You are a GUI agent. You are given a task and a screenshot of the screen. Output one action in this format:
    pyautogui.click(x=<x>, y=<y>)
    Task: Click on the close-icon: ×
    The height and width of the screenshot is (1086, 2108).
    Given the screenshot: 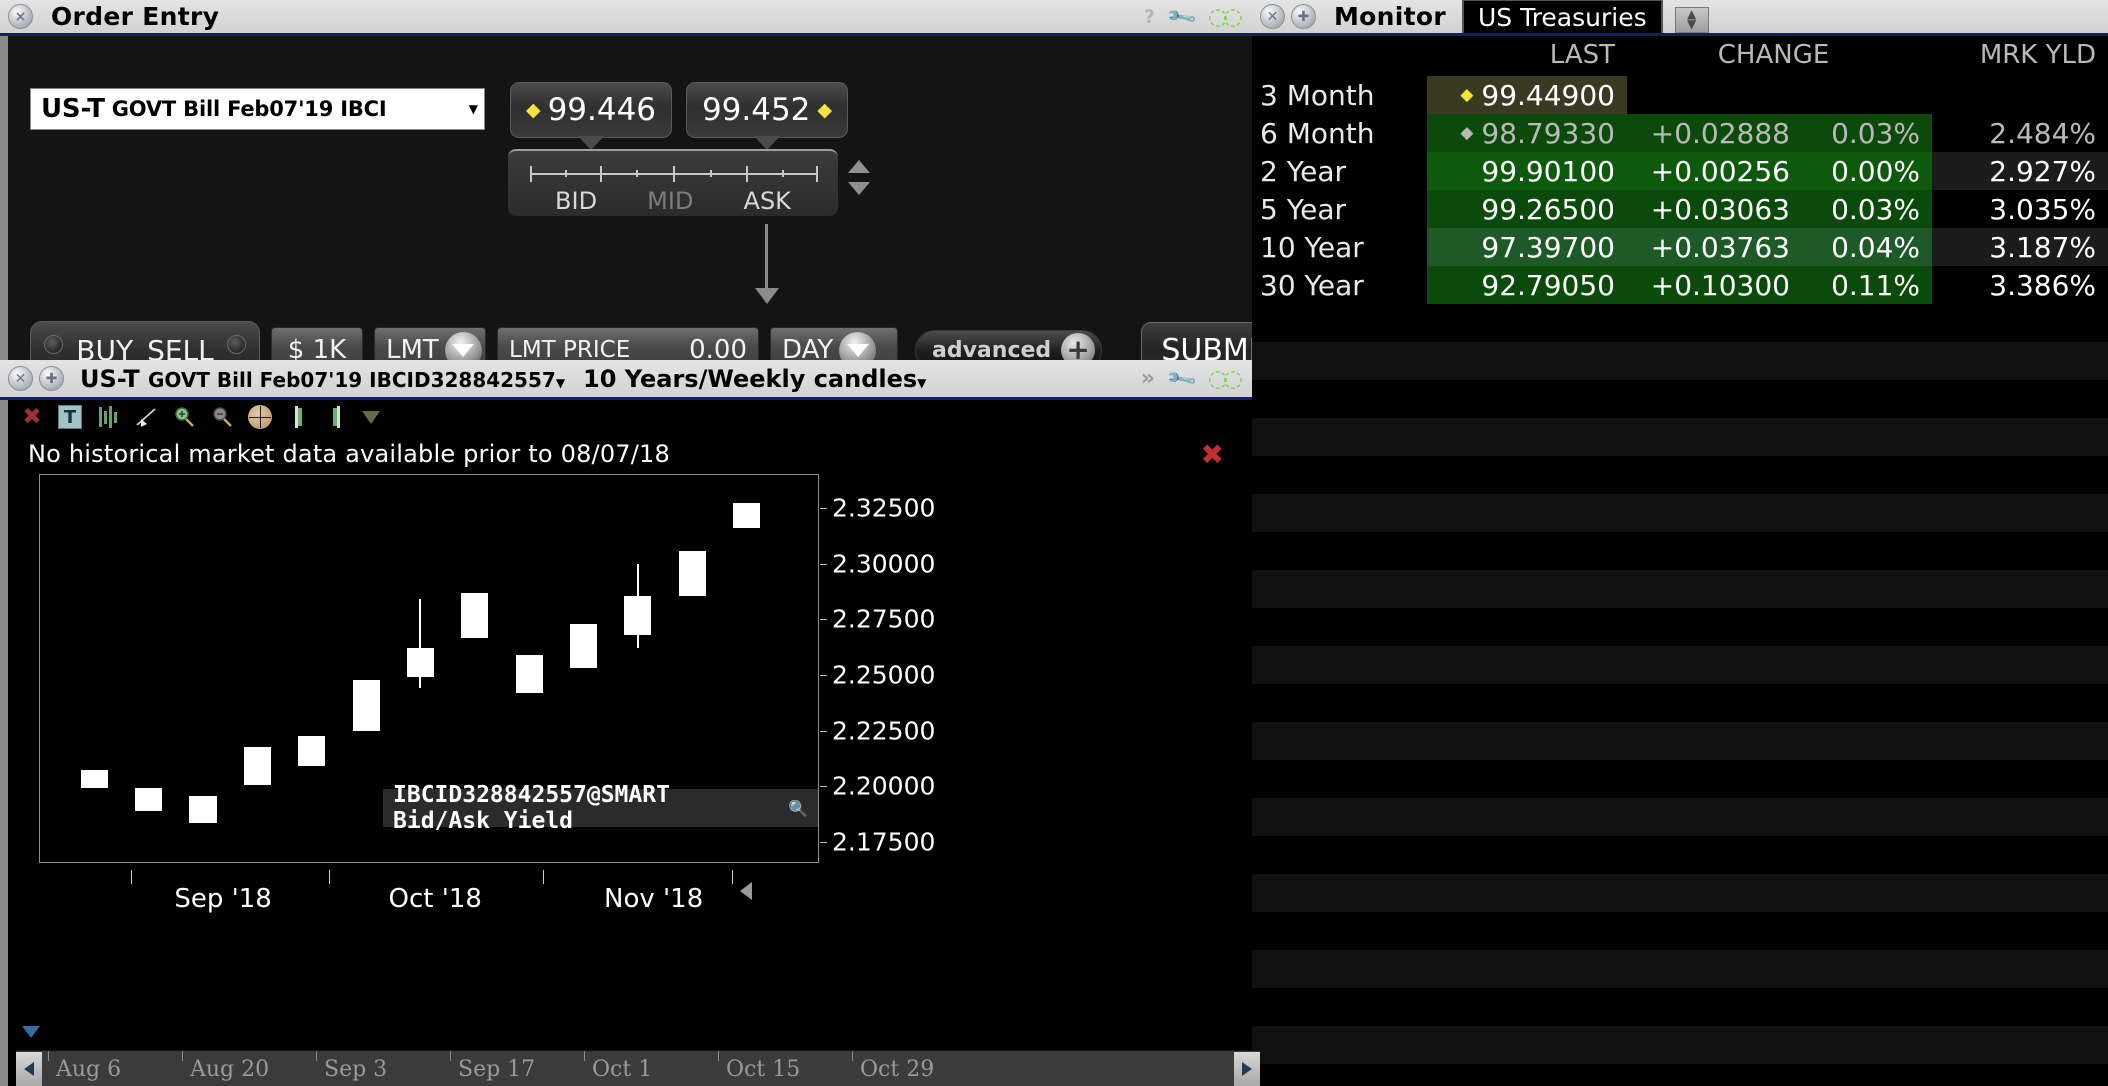 What is the action you would take?
    pyautogui.click(x=20, y=16)
    